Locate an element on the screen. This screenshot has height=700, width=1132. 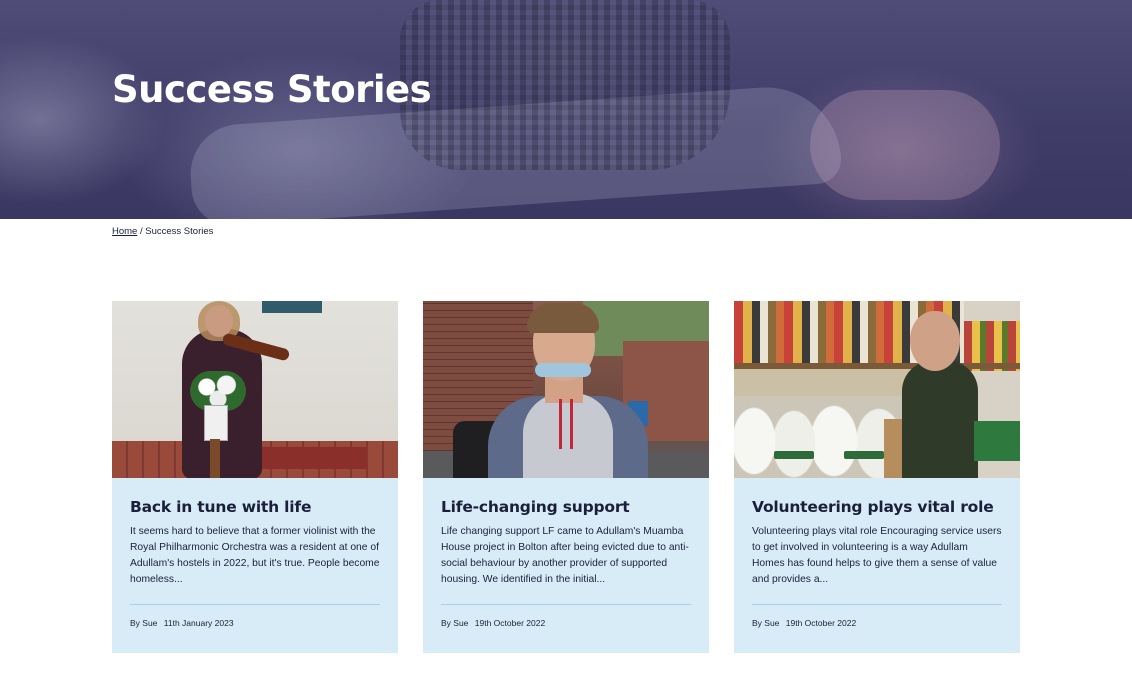
hero-background-knit is located at coordinates (565, 85).